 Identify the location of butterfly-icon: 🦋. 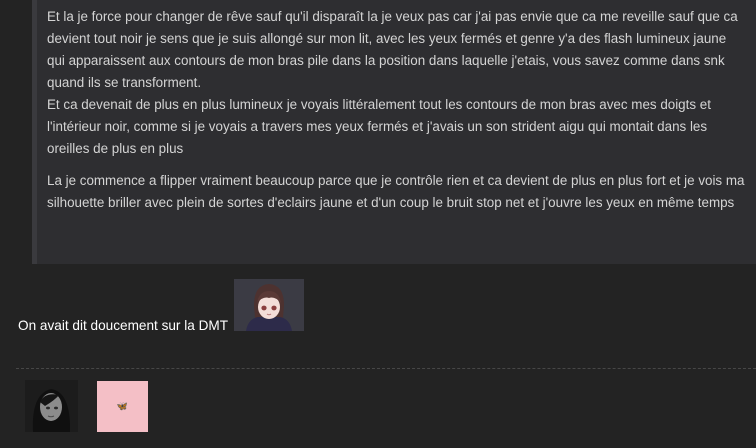
(122, 406).